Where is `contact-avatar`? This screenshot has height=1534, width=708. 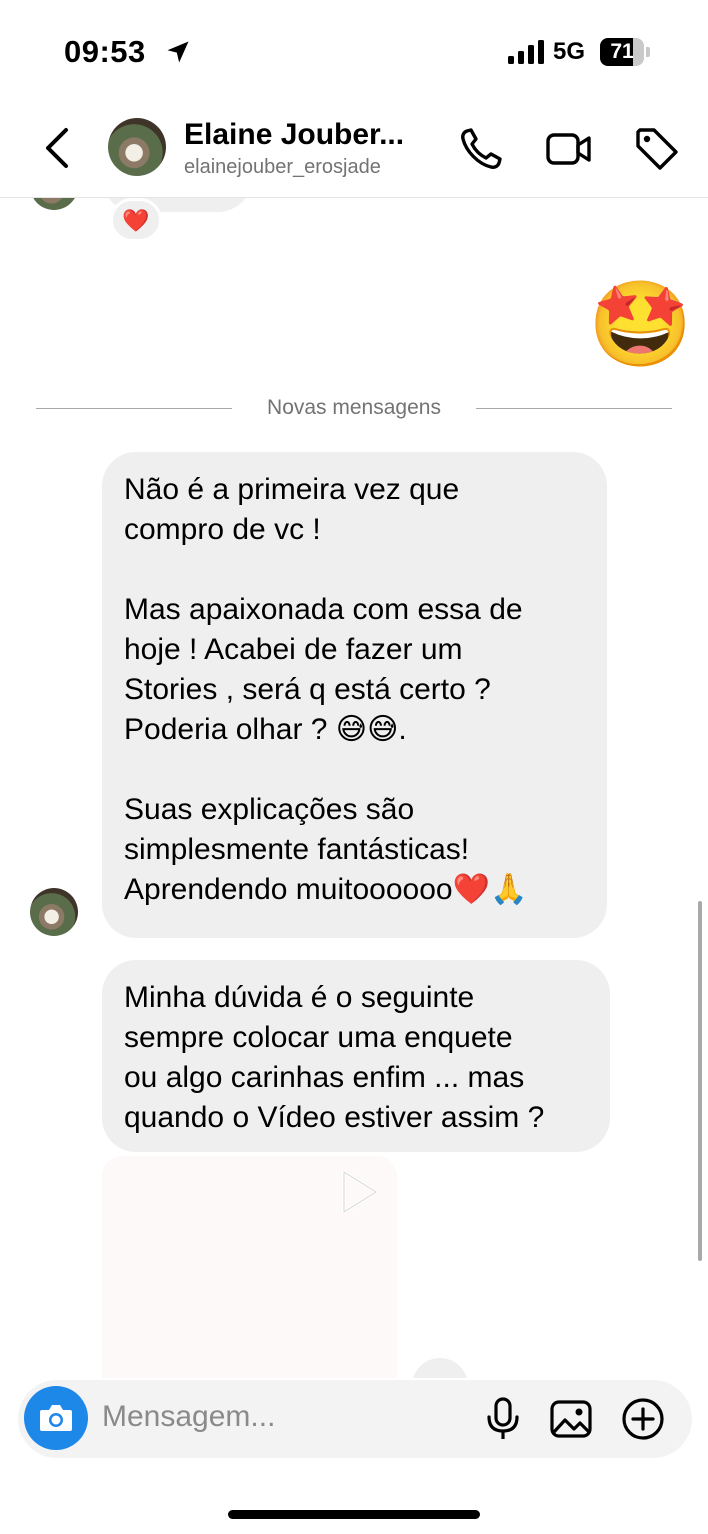 contact-avatar is located at coordinates (137, 147).